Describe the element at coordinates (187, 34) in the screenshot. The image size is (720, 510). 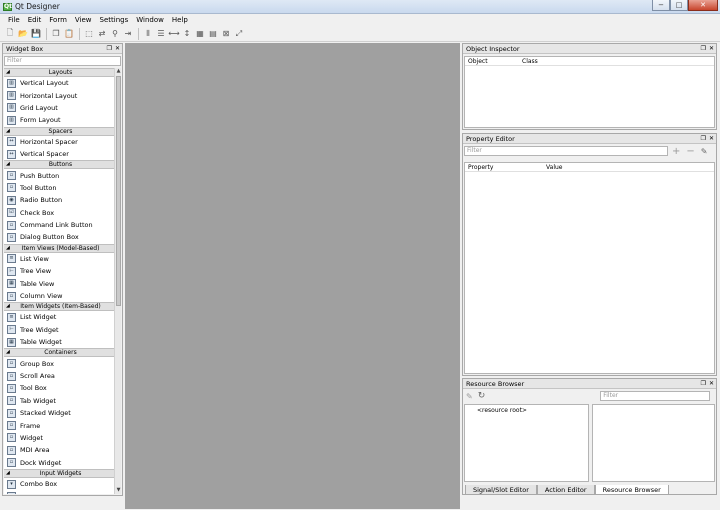
I see `layout-vertical-splitter-icon: ↕` at that location.